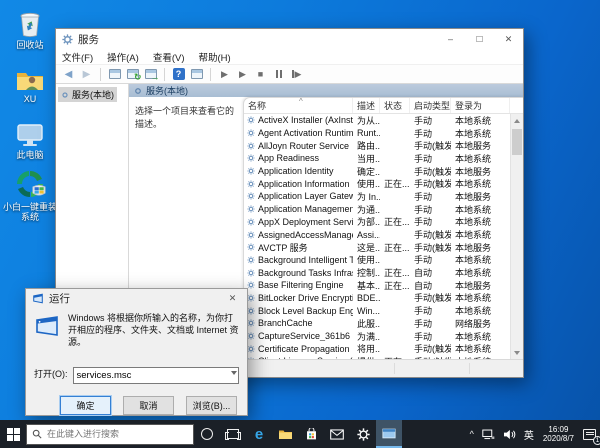 The width and height of the screenshot is (600, 448). I want to click on microsoft-store-button, so click(311, 434).